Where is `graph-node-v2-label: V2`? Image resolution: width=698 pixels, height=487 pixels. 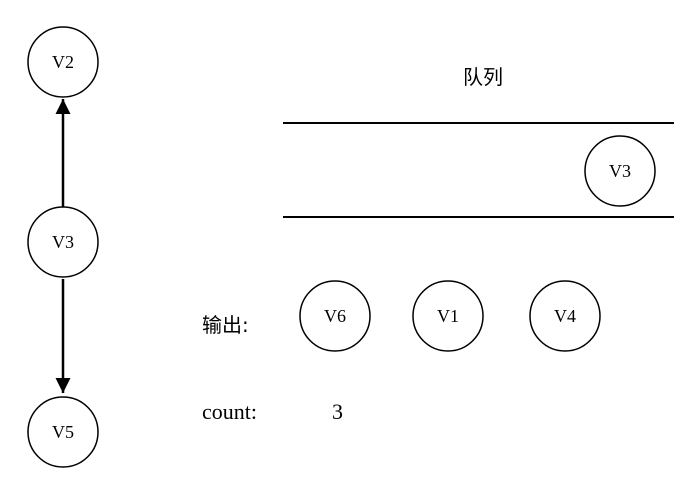 graph-node-v2-label: V2 is located at coordinates (63, 62).